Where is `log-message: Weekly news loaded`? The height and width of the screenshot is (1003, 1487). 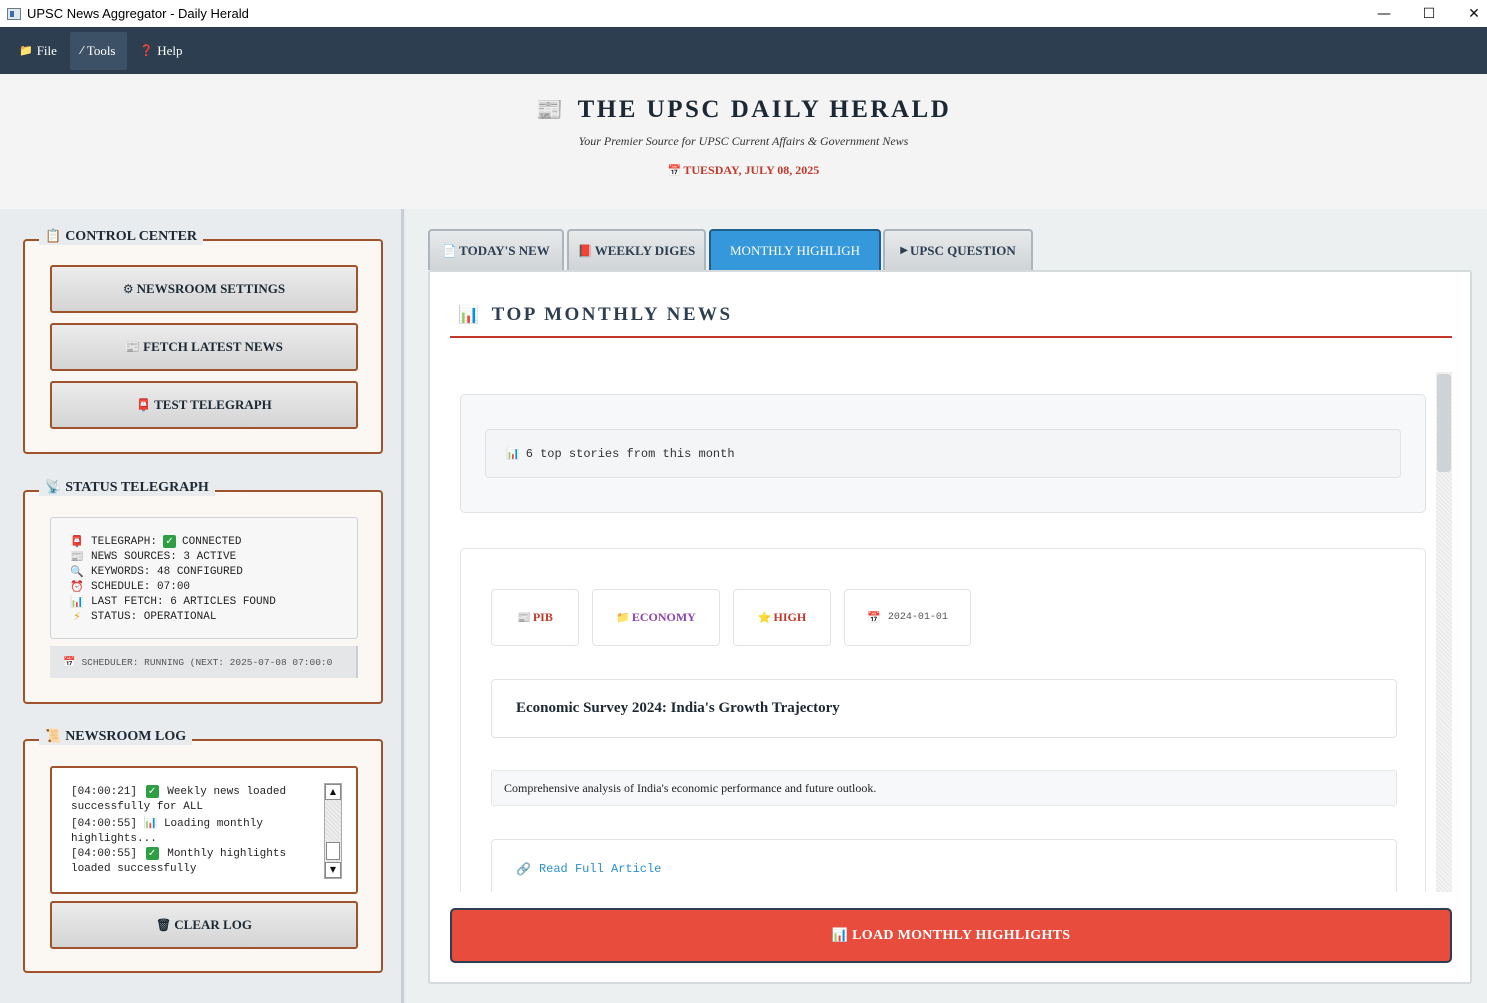 log-message: Weekly news loaded is located at coordinates (227, 792).